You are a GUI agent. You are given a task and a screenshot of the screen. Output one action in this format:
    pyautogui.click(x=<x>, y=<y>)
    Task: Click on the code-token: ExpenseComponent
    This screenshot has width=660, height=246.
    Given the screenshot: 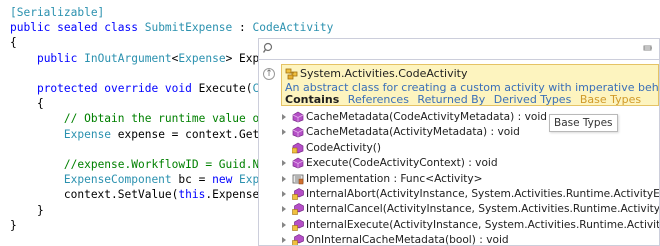 What is the action you would take?
    pyautogui.click(x=117, y=180)
    